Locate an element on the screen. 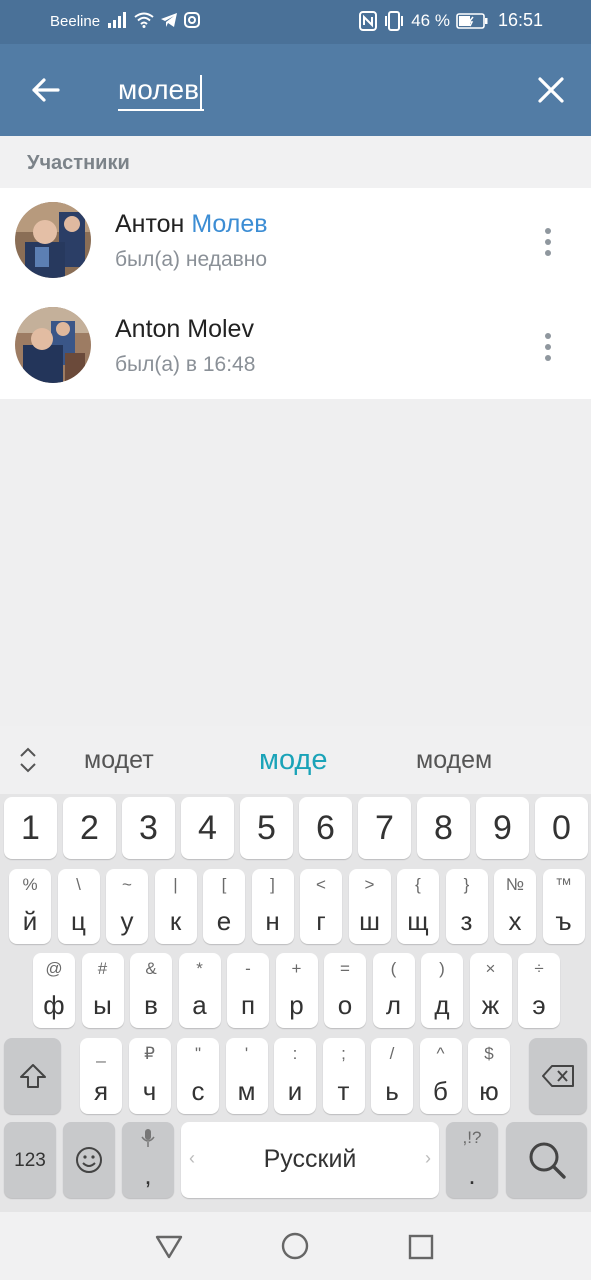  key-letter: % й is located at coordinates (30, 906).